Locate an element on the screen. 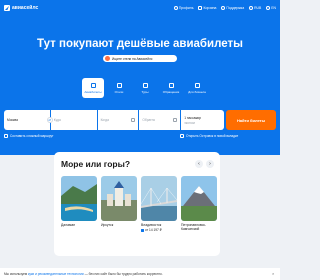 This screenshot has height=280, width=320. tab-requests-label: Обращения is located at coordinates (171, 91).